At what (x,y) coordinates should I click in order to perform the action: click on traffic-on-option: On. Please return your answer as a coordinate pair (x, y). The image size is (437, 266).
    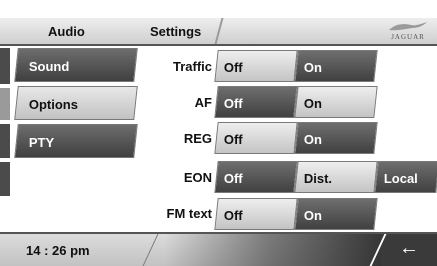
    Looking at the image, I should click on (336, 66).